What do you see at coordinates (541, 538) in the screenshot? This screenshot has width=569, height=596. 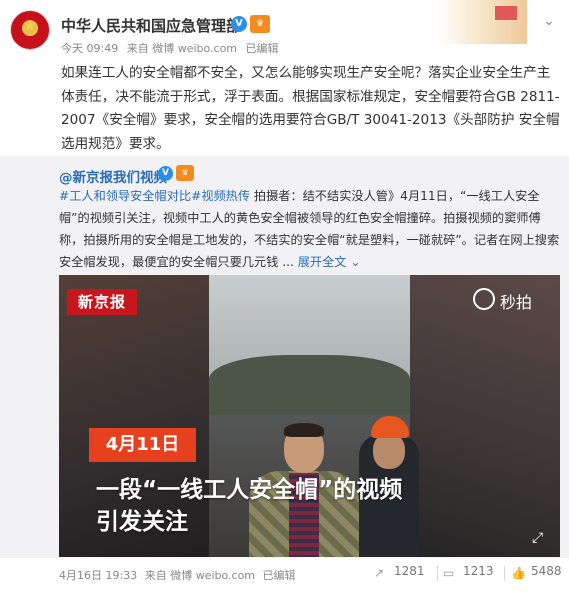 I see `fullscreen-icon: ⤢` at bounding box center [541, 538].